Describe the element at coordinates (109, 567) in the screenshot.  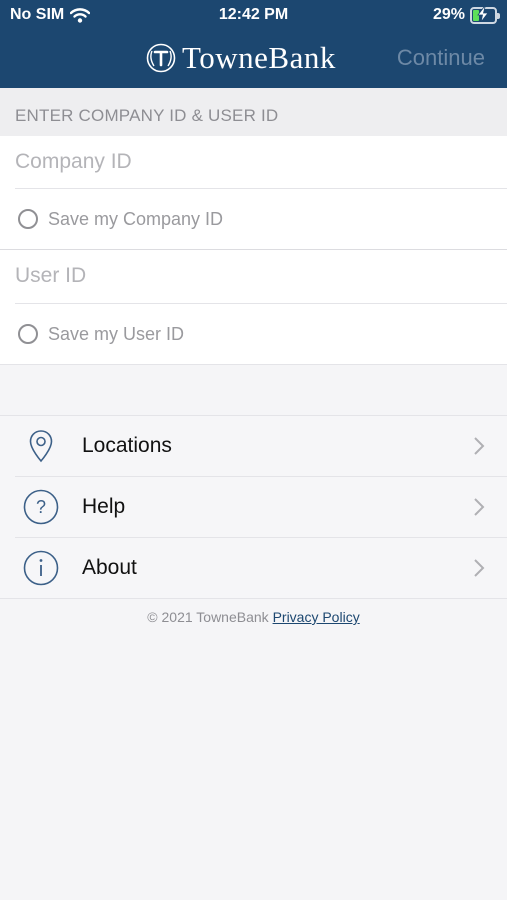
I see `menu-label-about: About` at that location.